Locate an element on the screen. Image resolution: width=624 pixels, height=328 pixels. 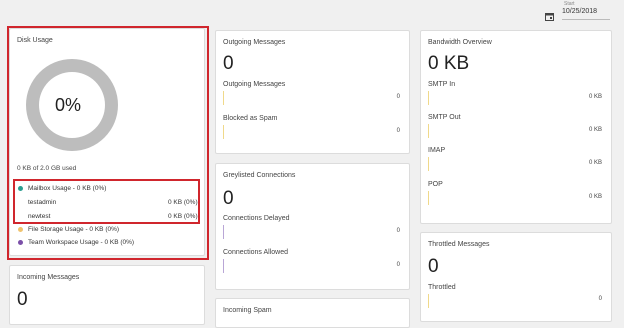
blocked-spam-bar is located at coordinates (223, 132).